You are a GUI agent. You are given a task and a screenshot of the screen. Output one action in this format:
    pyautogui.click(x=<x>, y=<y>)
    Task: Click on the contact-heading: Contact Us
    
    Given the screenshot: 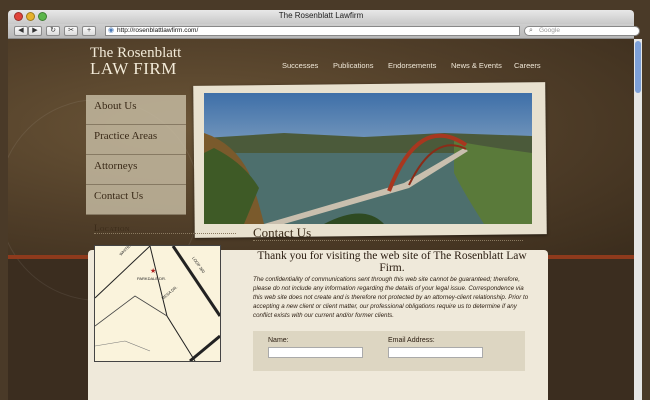 What is the action you would take?
    pyautogui.click(x=282, y=232)
    